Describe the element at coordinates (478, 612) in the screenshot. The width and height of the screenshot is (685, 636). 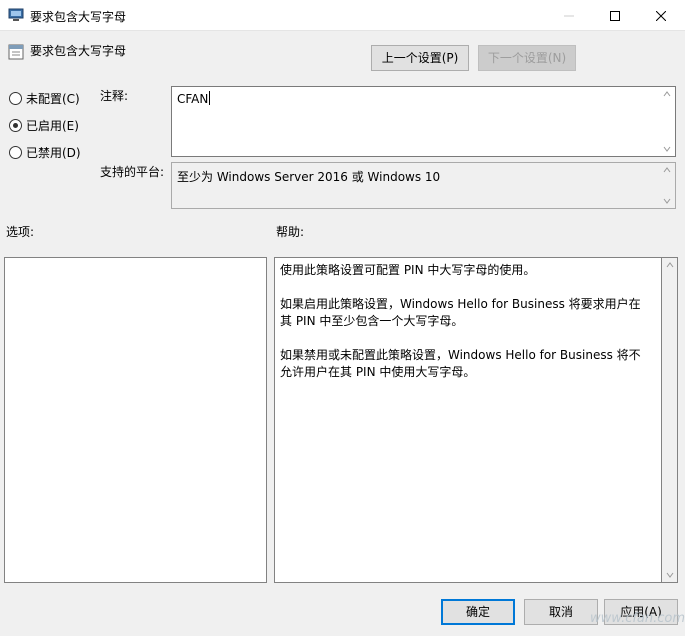
I see `ok-button: 确定` at that location.